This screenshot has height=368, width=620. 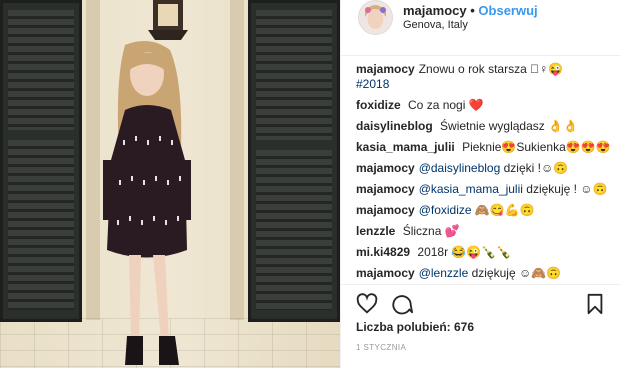 What do you see at coordinates (385, 69) in the screenshot?
I see `caption-username: majamocy` at bounding box center [385, 69].